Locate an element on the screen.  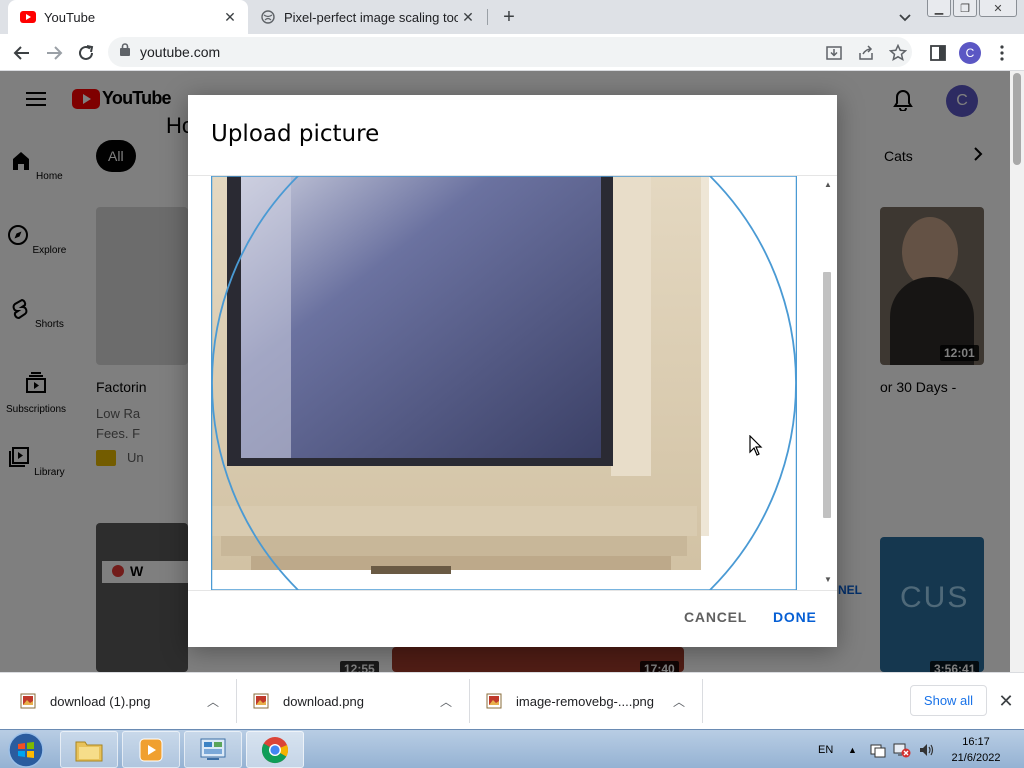
media-player-icon is located at coordinates (151, 749).